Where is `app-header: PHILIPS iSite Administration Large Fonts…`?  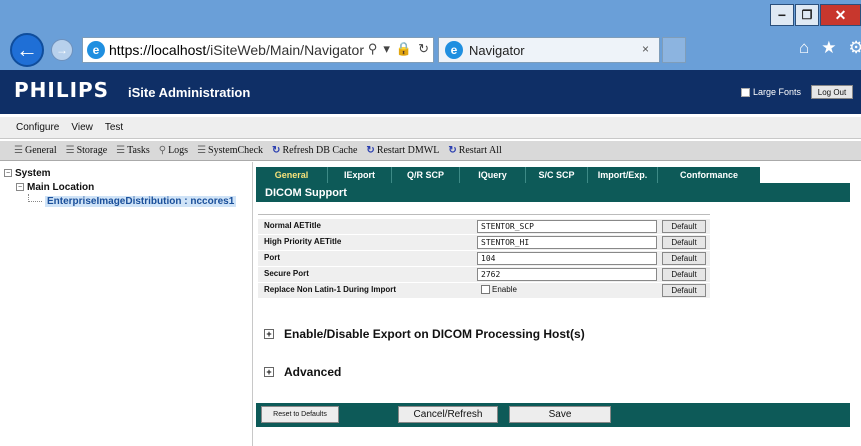 app-header: PHILIPS iSite Administration Large Fonts… is located at coordinates (430, 92).